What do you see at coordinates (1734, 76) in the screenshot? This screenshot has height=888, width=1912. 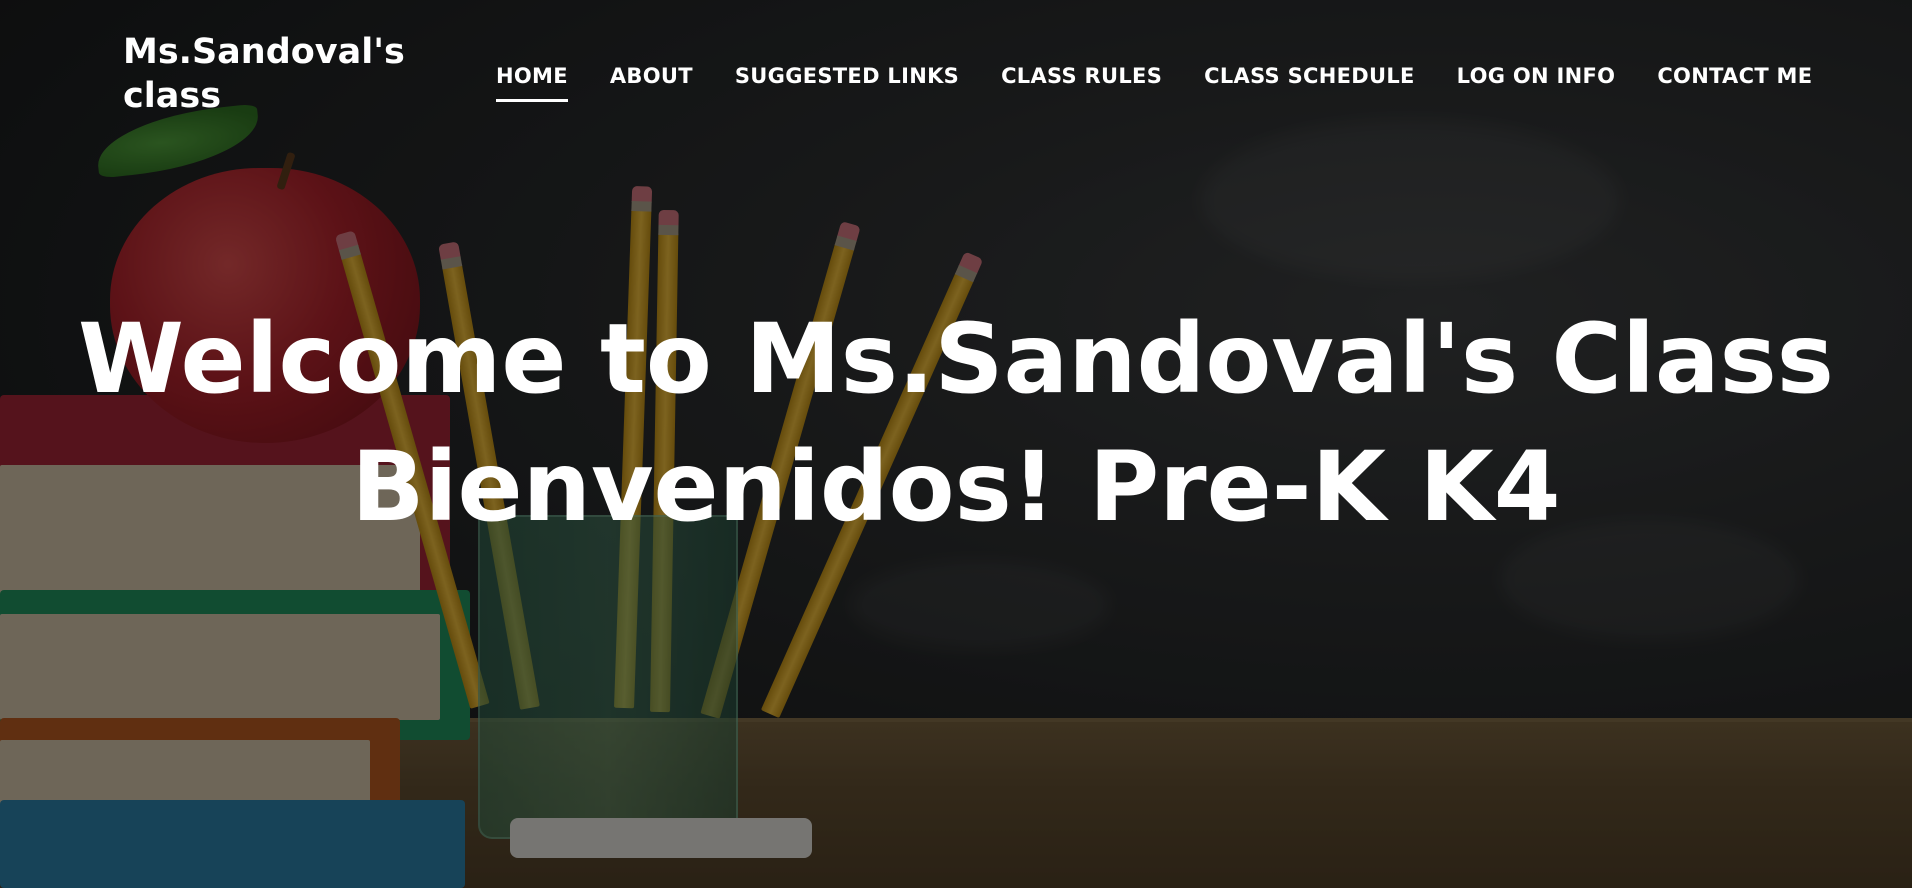 I see `nav-item-contact-me: CONTACT ME` at bounding box center [1734, 76].